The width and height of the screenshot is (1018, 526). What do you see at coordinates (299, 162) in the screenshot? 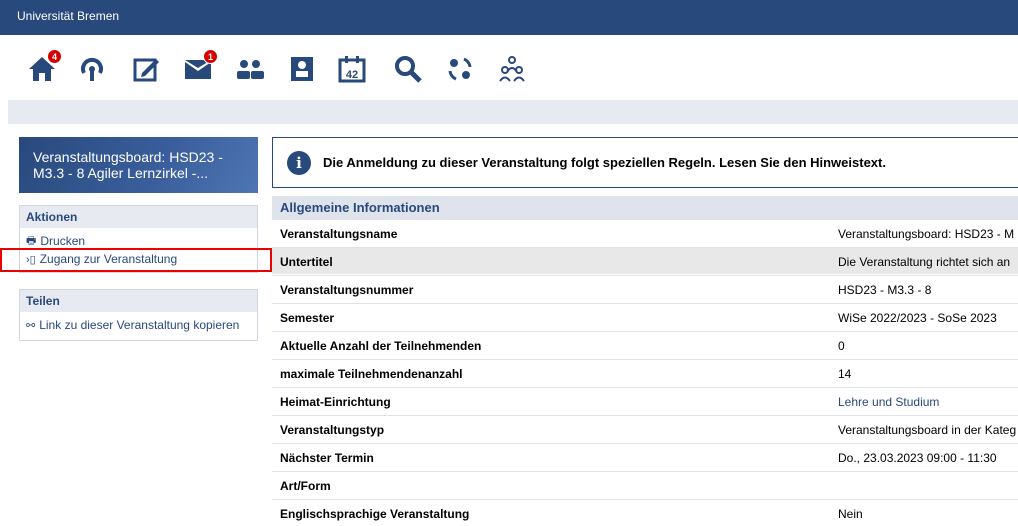
I see `info-icon: i` at bounding box center [299, 162].